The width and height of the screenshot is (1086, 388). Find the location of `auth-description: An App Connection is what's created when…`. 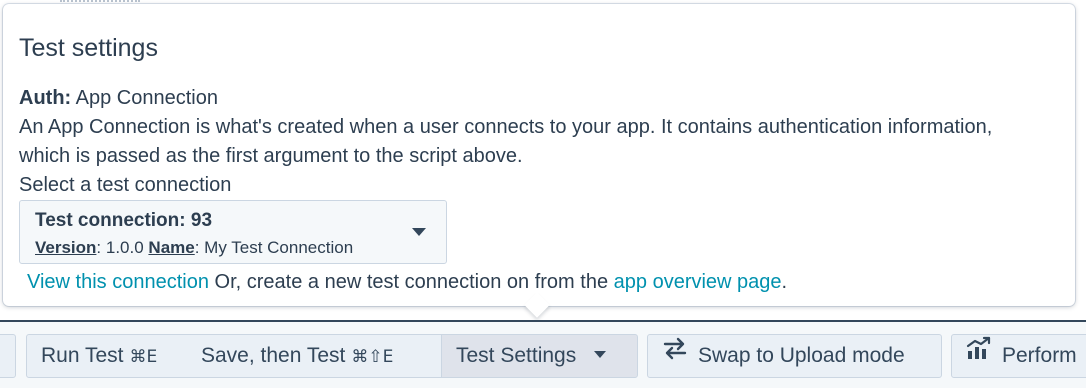

auth-description: An App Connection is what's created when… is located at coordinates (506, 141).